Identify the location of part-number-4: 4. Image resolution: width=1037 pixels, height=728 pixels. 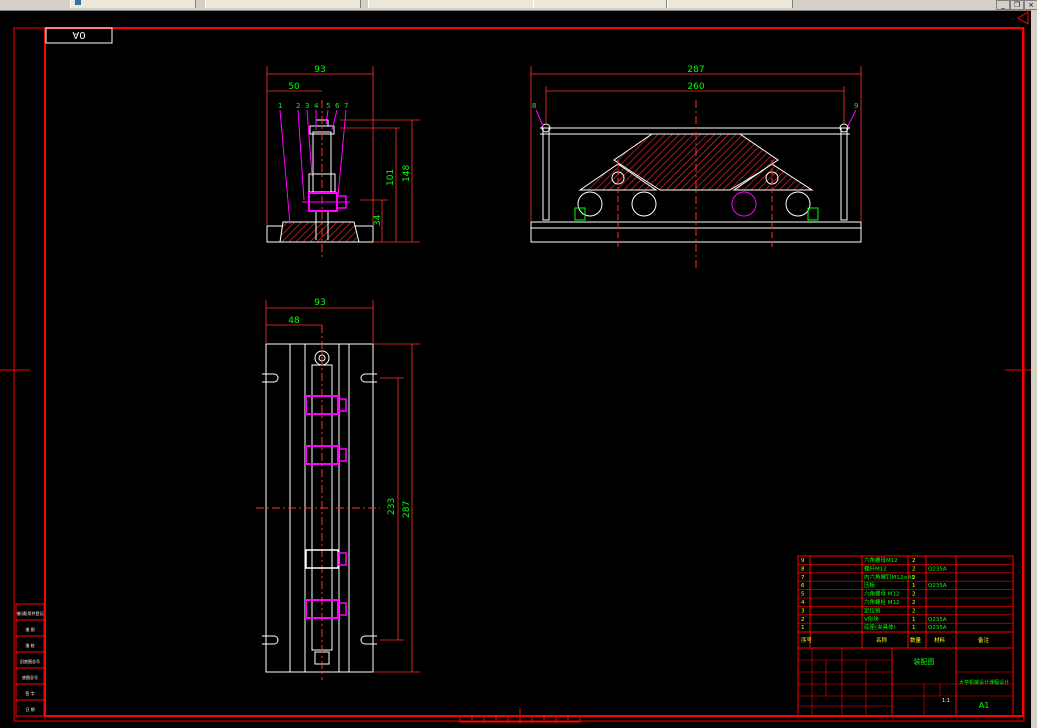
(316, 106).